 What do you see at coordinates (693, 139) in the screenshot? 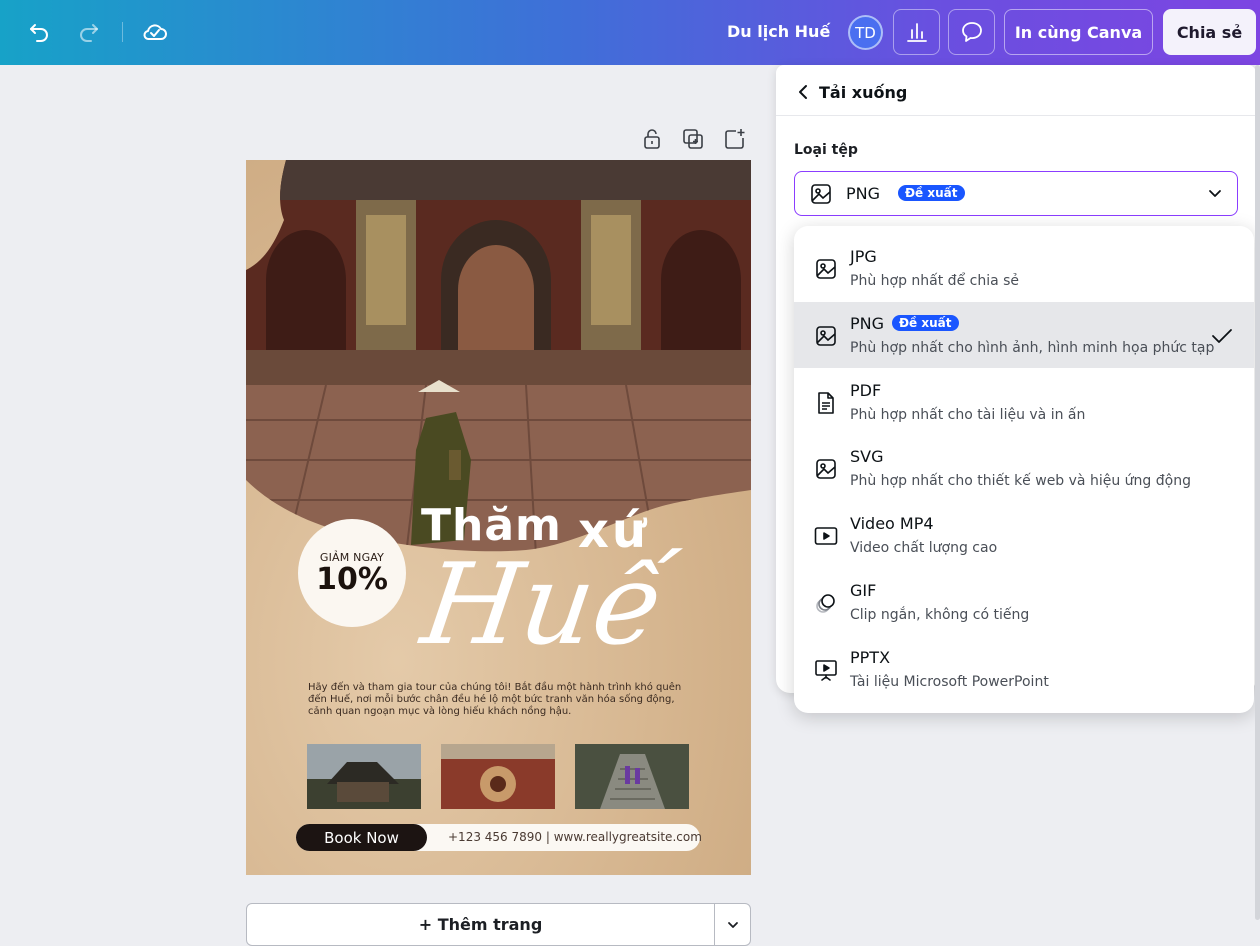
I see `duplicate-page-icon` at bounding box center [693, 139].